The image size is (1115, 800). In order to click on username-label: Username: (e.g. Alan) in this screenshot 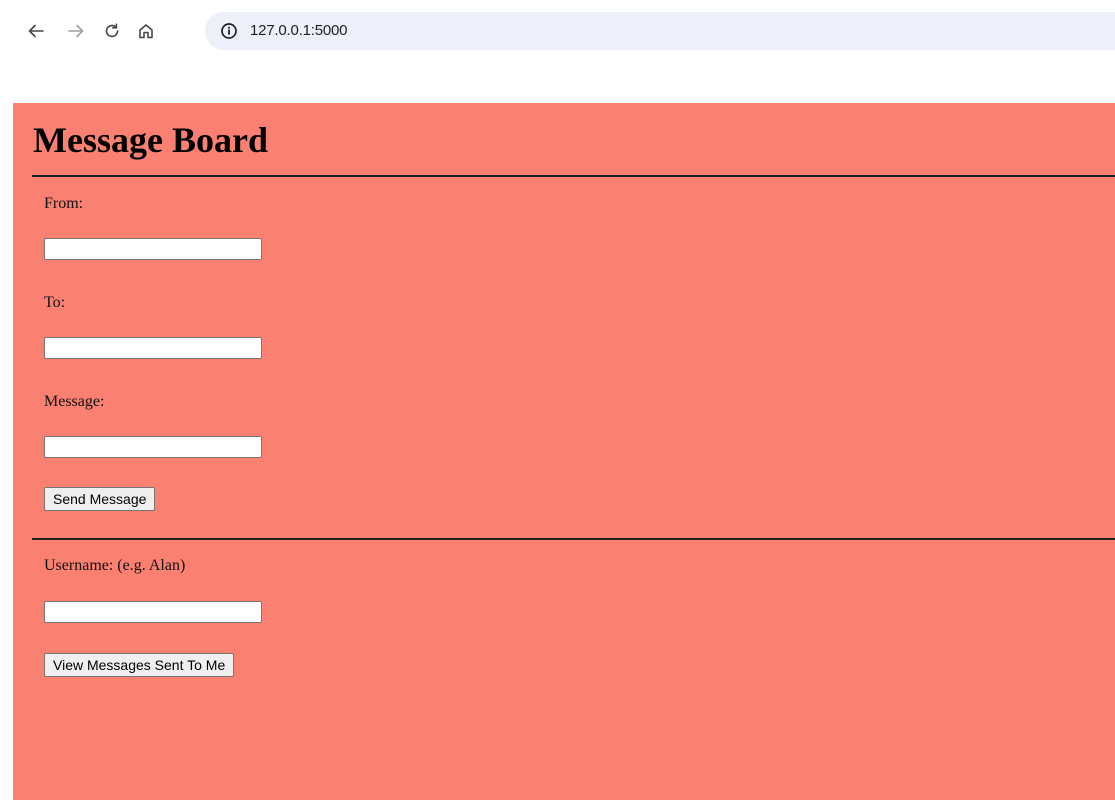, I will do `click(115, 565)`.